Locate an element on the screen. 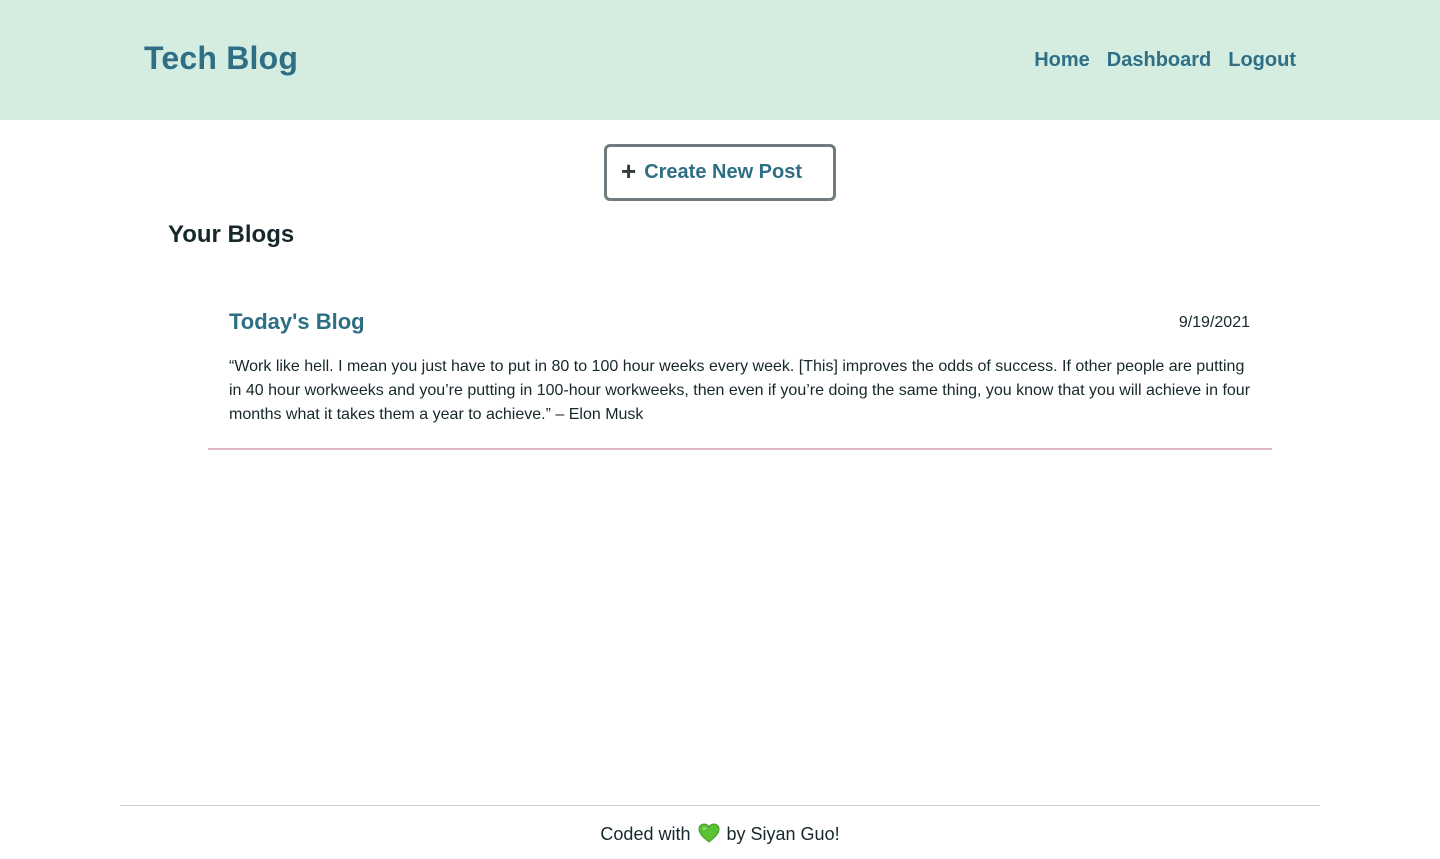 Image resolution: width=1440 pixels, height=859 pixels. plus-icon: + is located at coordinates (629, 171).